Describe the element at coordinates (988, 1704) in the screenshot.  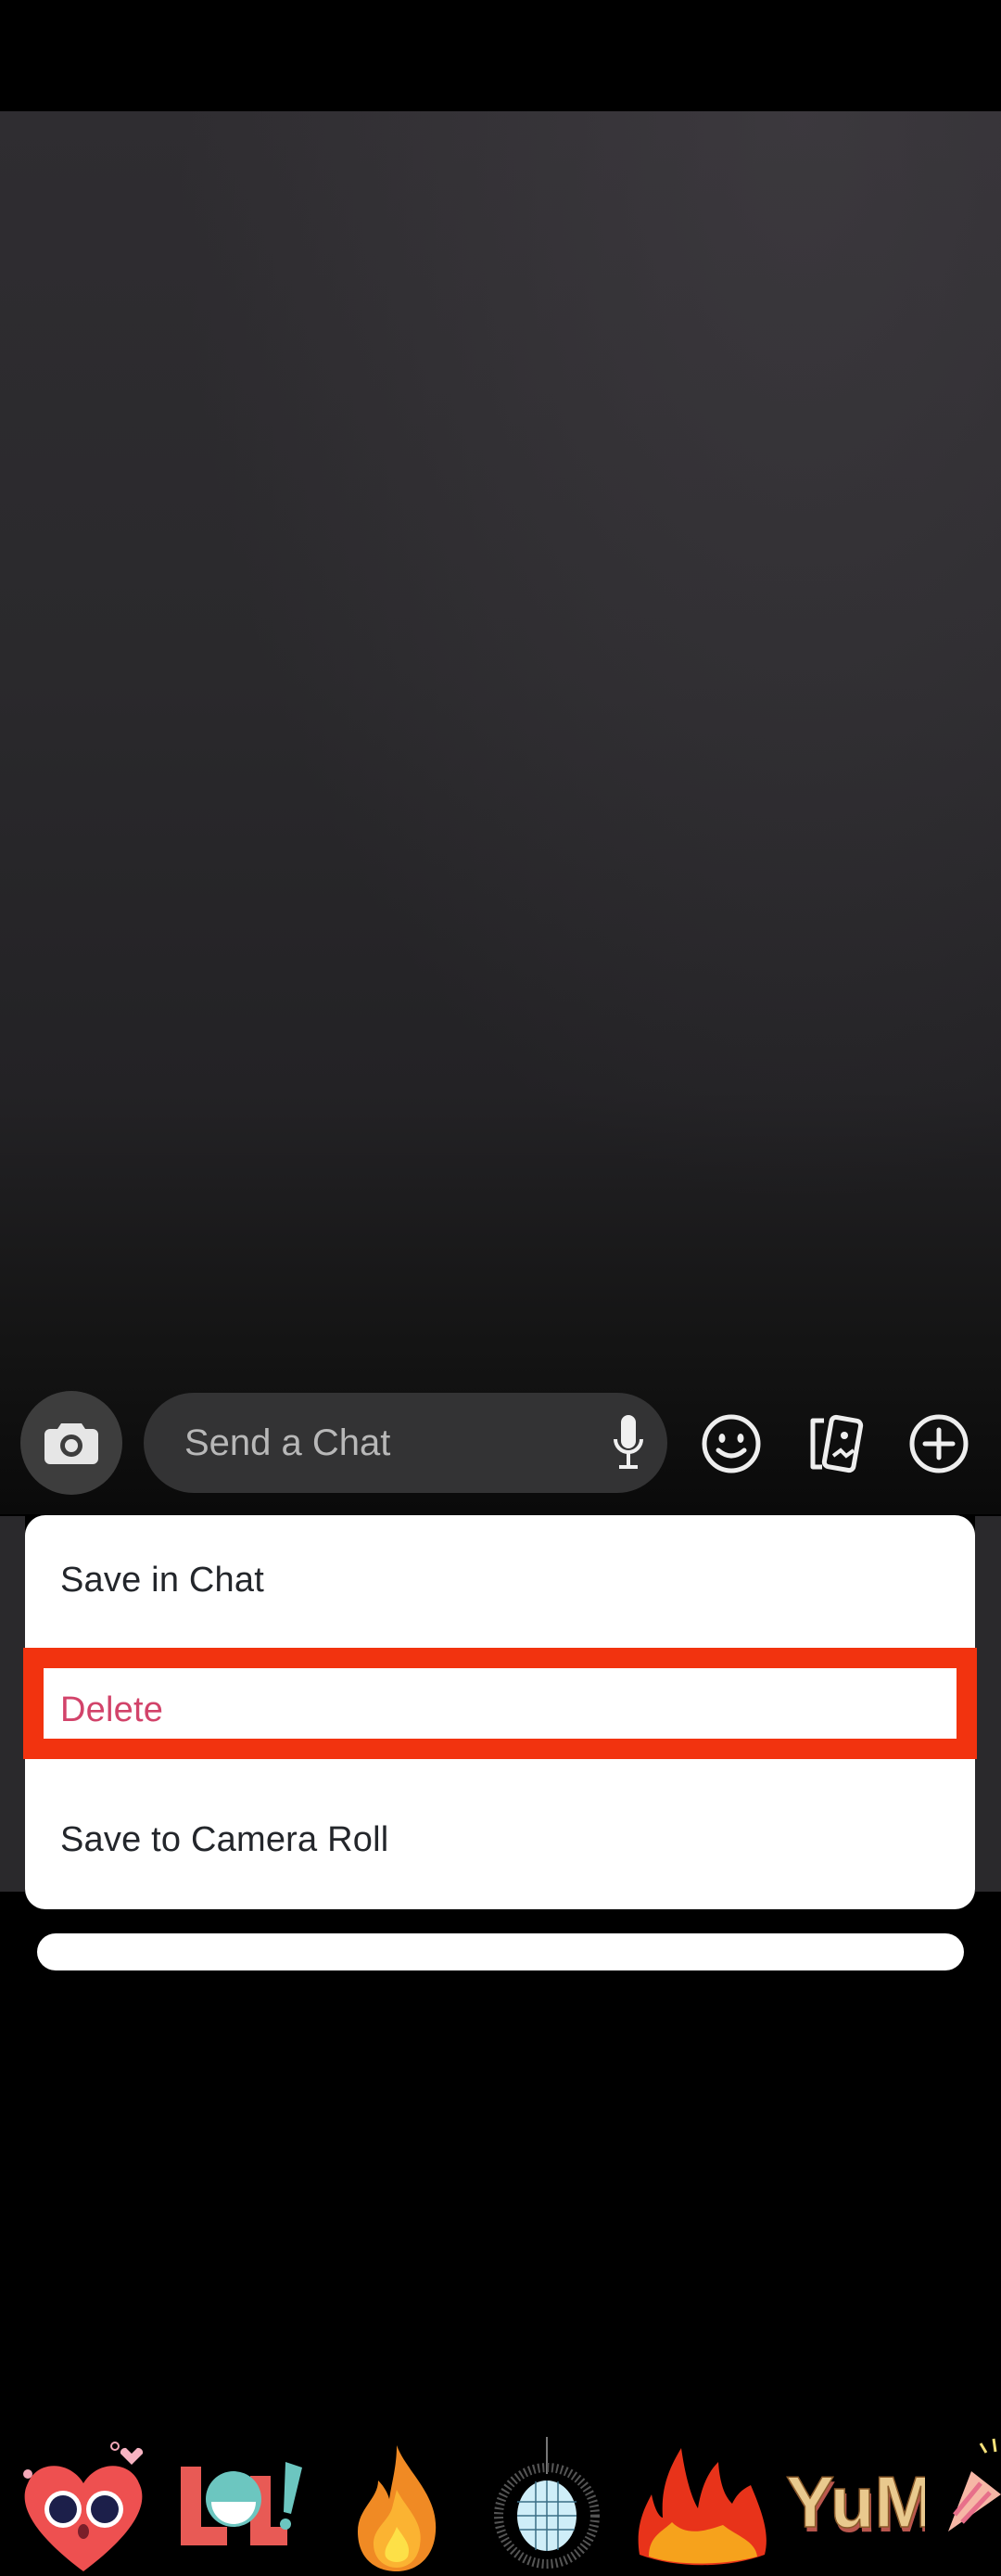
I see `backdrop-right` at that location.